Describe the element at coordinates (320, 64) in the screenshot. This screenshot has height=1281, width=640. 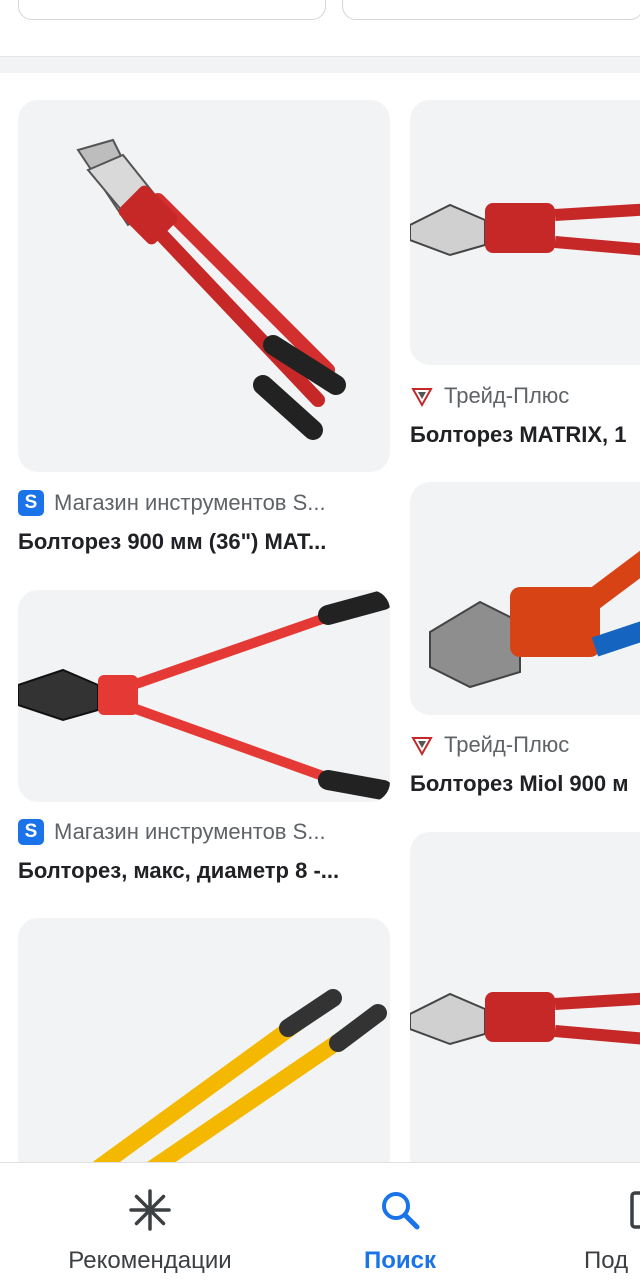
I see `section-divider` at that location.